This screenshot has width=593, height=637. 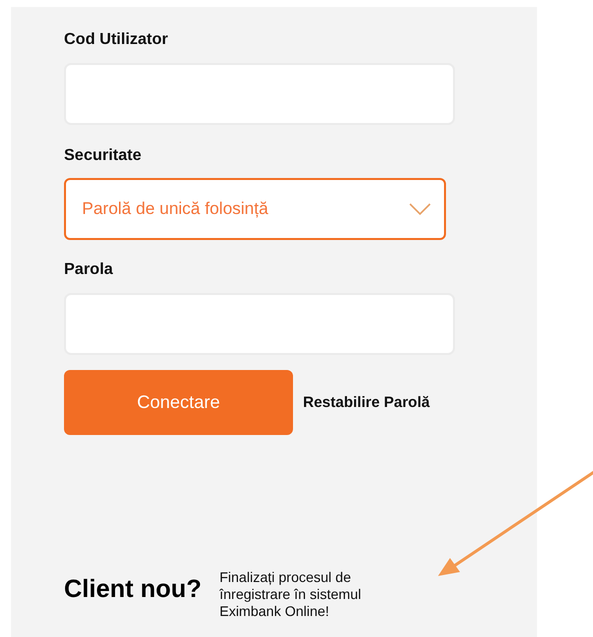 What do you see at coordinates (88, 270) in the screenshot?
I see `field-label: Parola` at bounding box center [88, 270].